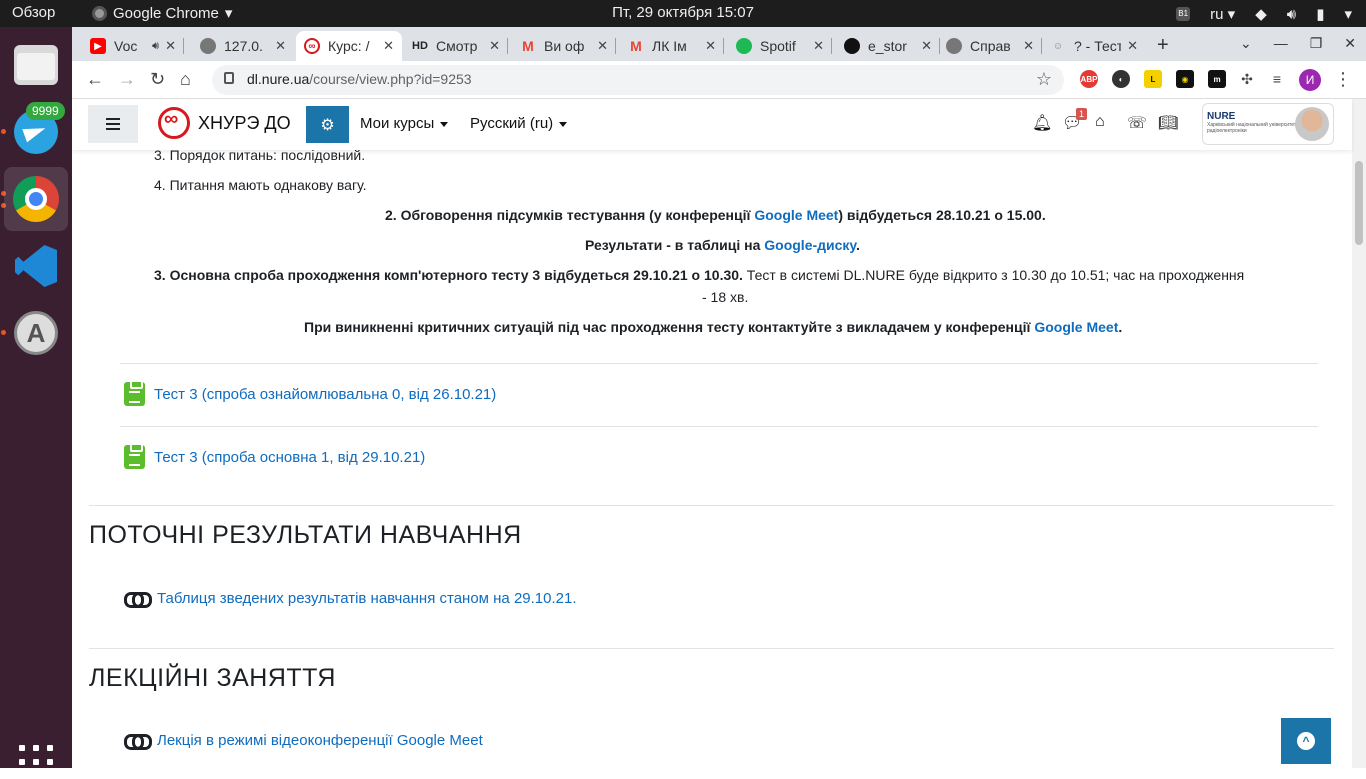  I want to click on forward-icon: →, so click(127, 79).